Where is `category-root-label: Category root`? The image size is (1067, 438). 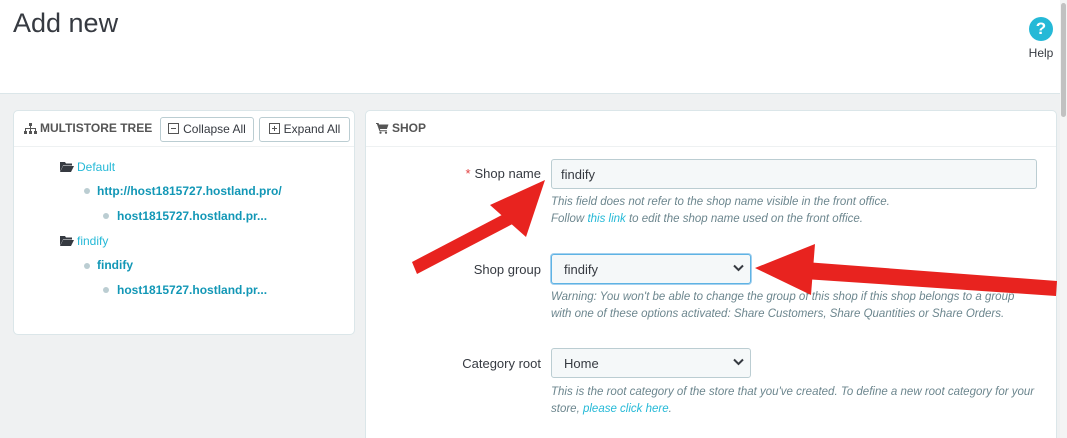
category-root-label: Category root is located at coordinates (501, 363).